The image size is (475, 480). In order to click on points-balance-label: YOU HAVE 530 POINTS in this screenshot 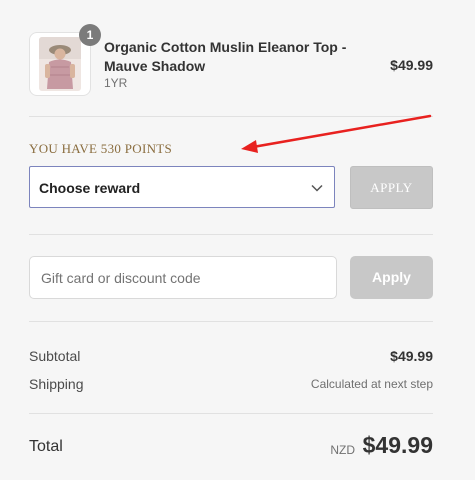, I will do `click(101, 148)`.